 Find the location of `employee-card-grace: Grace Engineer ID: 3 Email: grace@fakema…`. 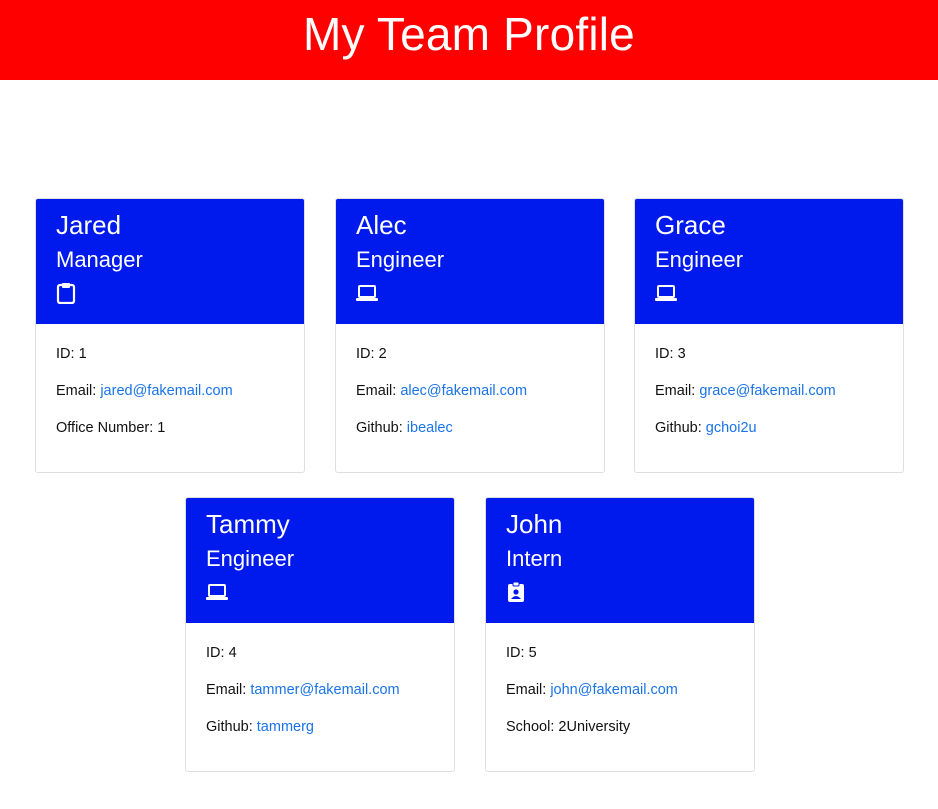

employee-card-grace: Grace Engineer ID: 3 Email: grace@fakema… is located at coordinates (769, 335).